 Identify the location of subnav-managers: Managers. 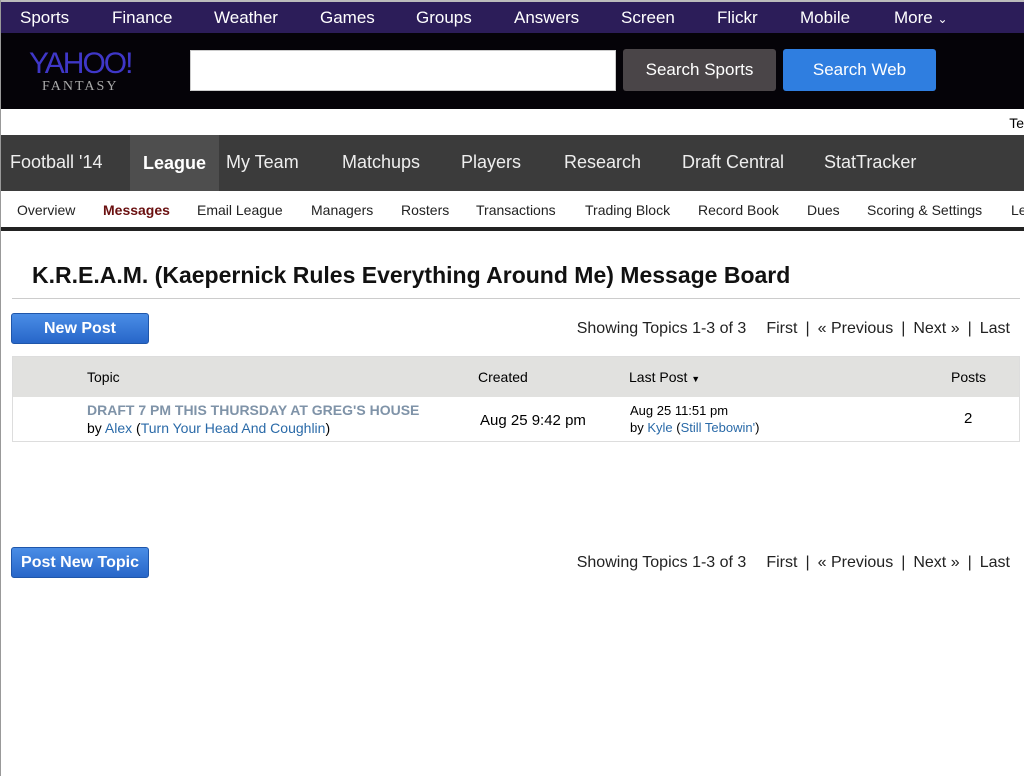
(342, 210).